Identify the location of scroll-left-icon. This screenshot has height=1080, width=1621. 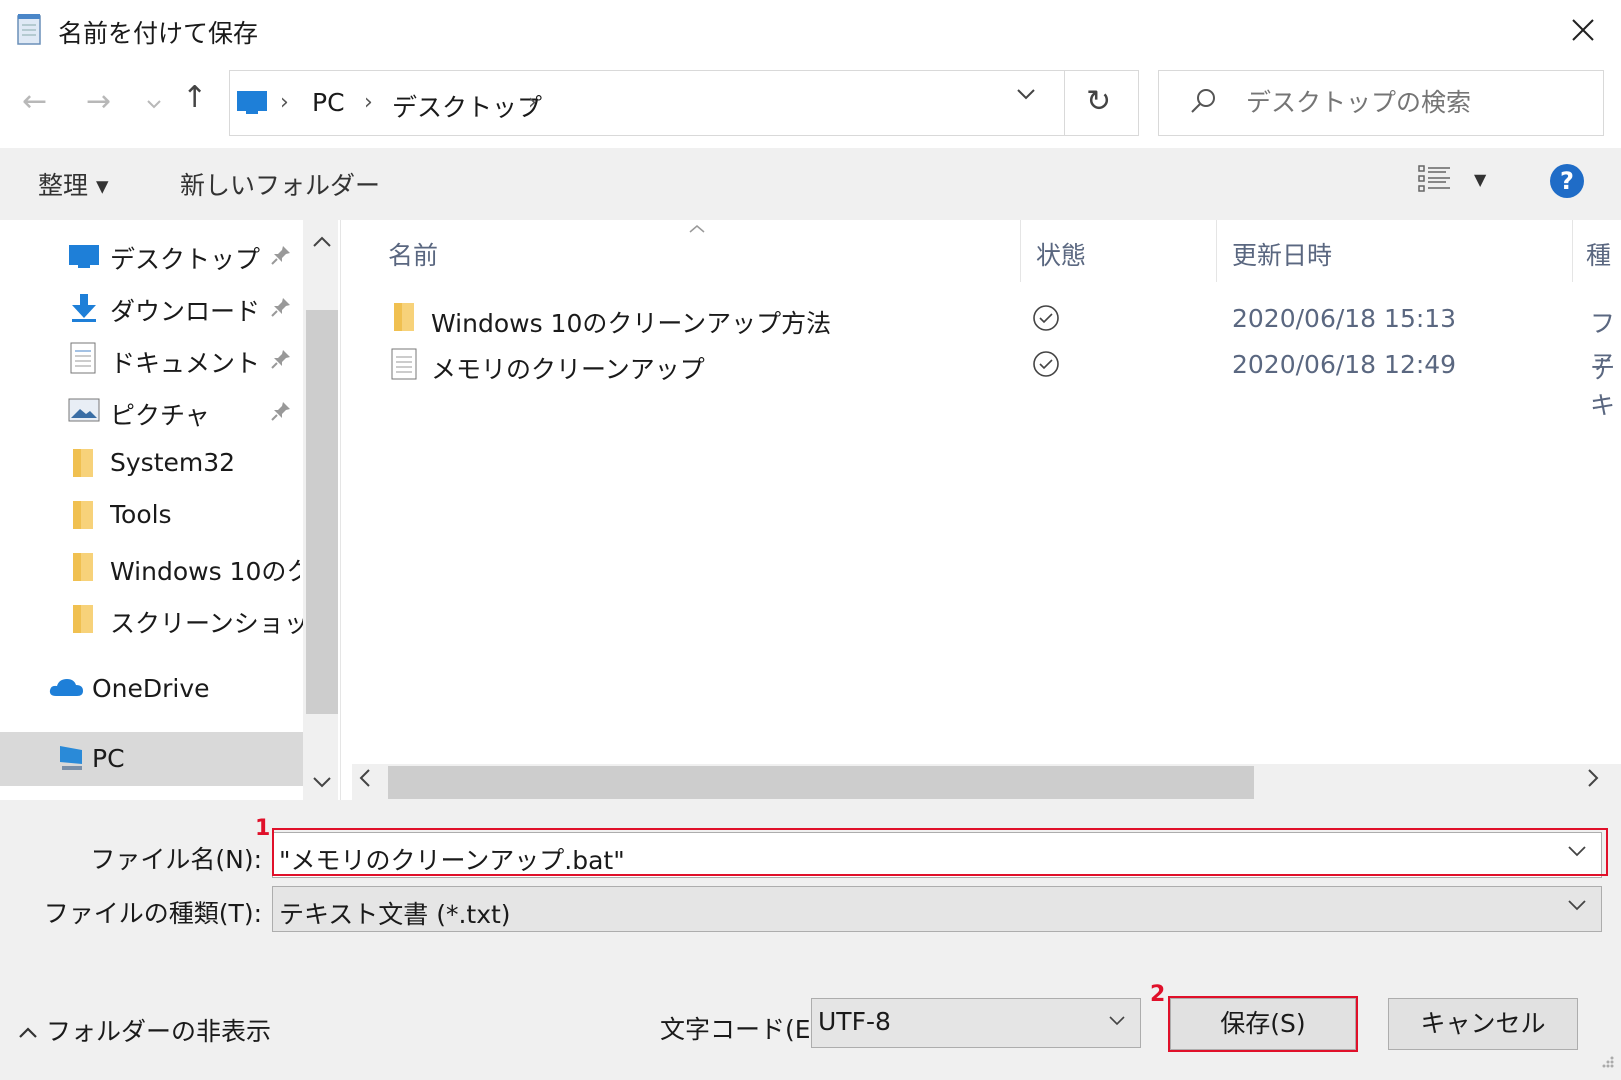
(365, 781).